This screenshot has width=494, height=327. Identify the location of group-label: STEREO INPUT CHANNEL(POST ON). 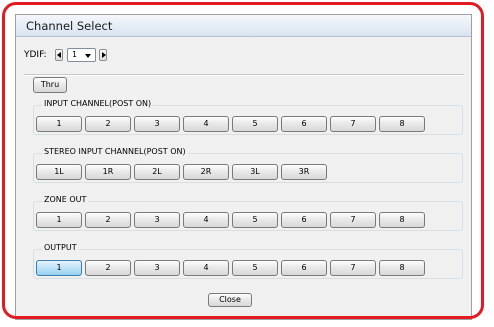
(115, 151).